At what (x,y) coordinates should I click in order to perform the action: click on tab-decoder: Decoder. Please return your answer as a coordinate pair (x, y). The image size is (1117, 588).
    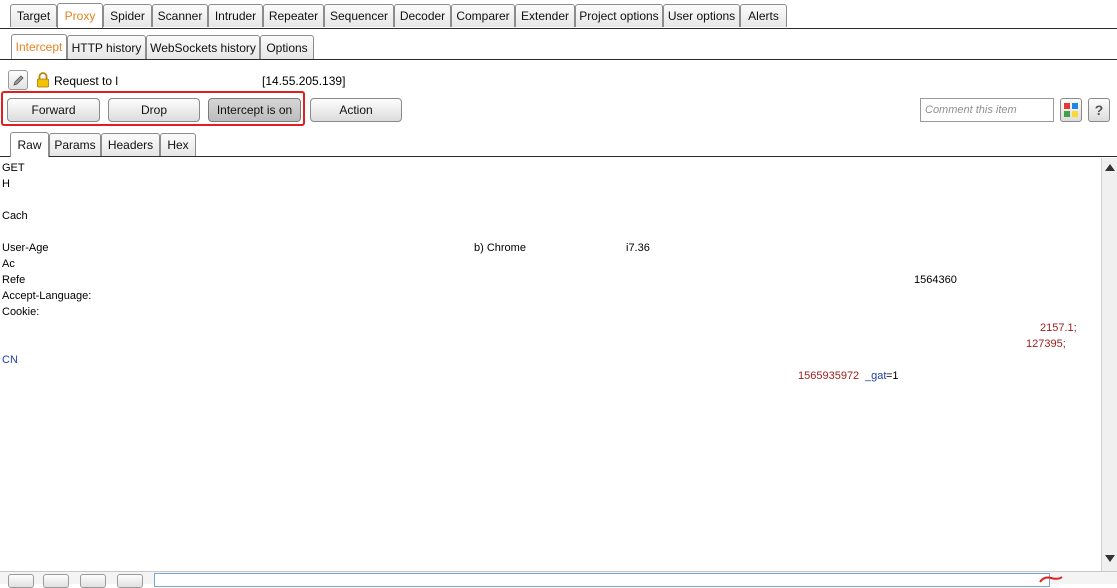
    Looking at the image, I should click on (422, 15).